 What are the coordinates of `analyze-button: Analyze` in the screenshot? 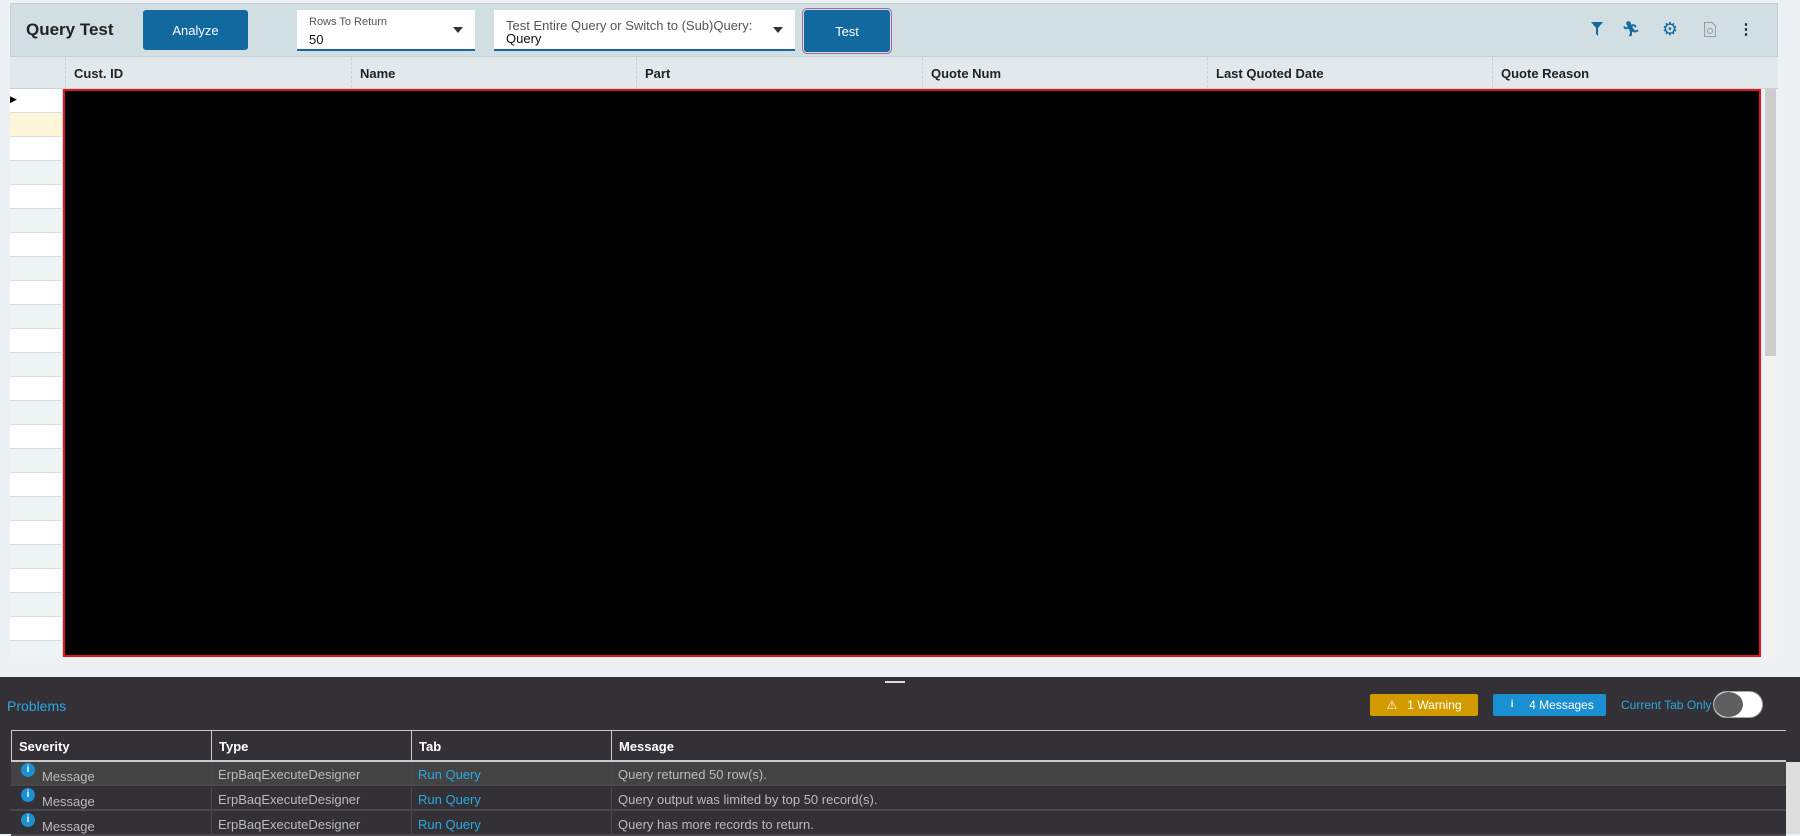 It's located at (195, 30).